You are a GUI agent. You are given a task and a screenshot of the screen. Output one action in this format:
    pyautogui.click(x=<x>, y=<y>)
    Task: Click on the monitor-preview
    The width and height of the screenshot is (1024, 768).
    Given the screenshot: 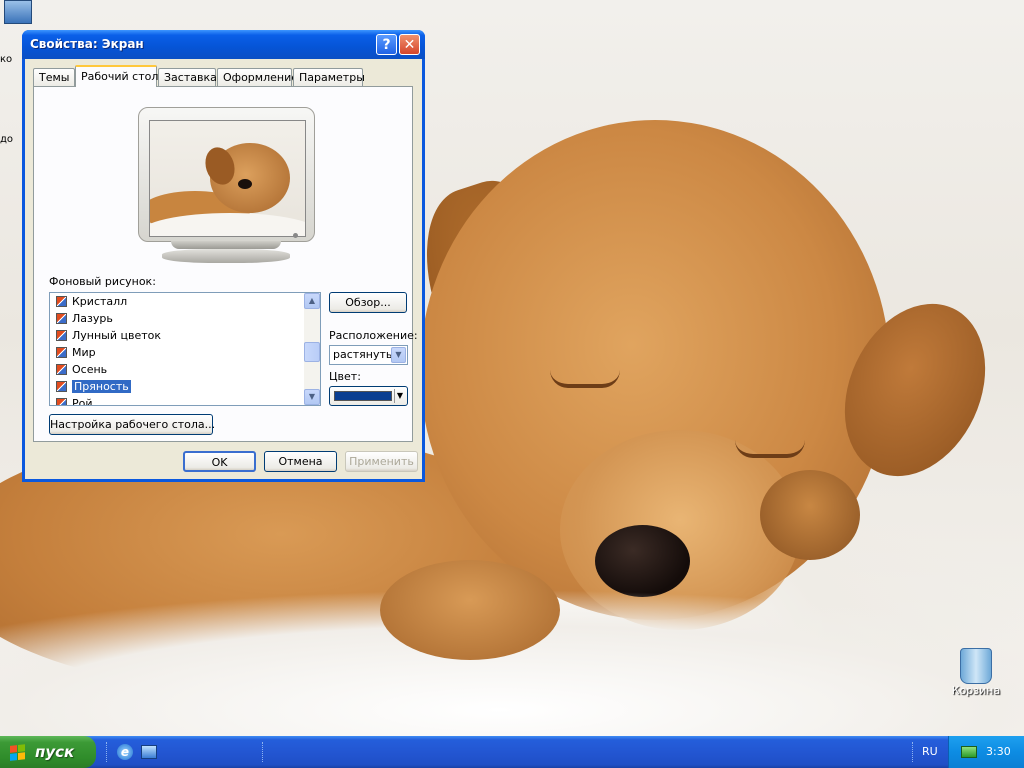 What is the action you would take?
    pyautogui.click(x=226, y=174)
    